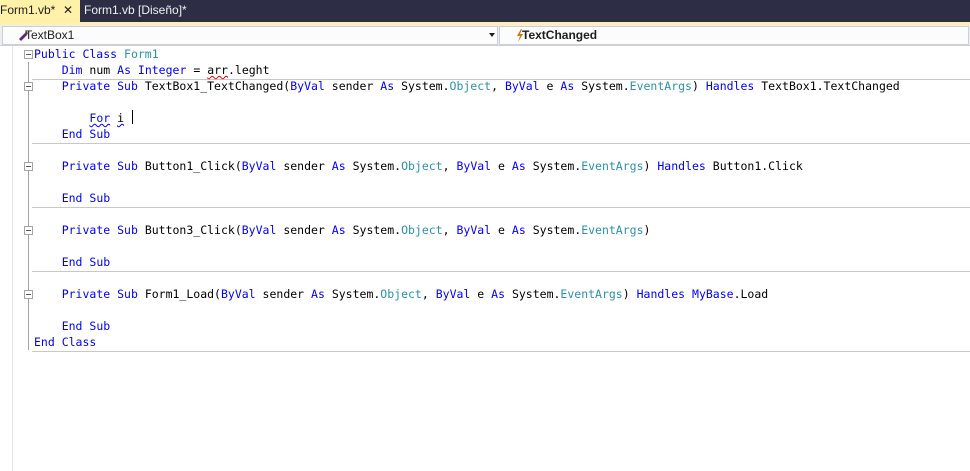 The height and width of the screenshot is (471, 970). I want to click on keyword: As Integer, so click(152, 70).